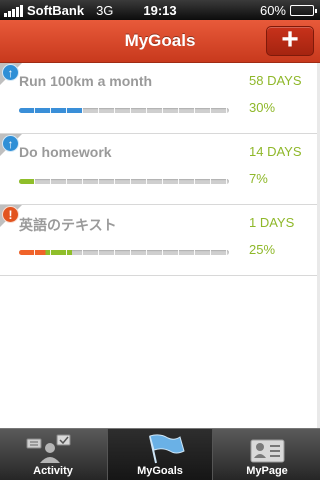 The height and width of the screenshot is (480, 320). I want to click on goal-title: Run 100km a month, so click(86, 81).